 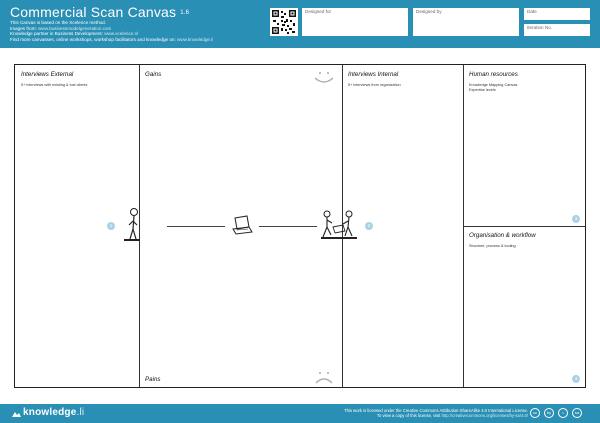 What do you see at coordinates (284, 22) in the screenshot?
I see `qr-code-icon` at bounding box center [284, 22].